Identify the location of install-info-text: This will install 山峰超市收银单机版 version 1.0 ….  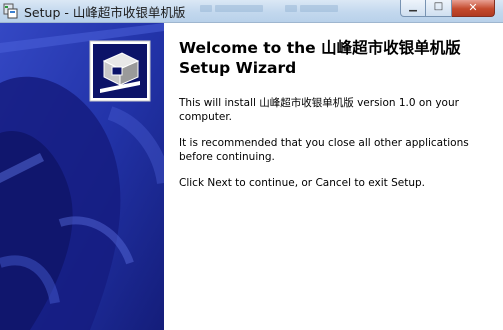
(319, 110).